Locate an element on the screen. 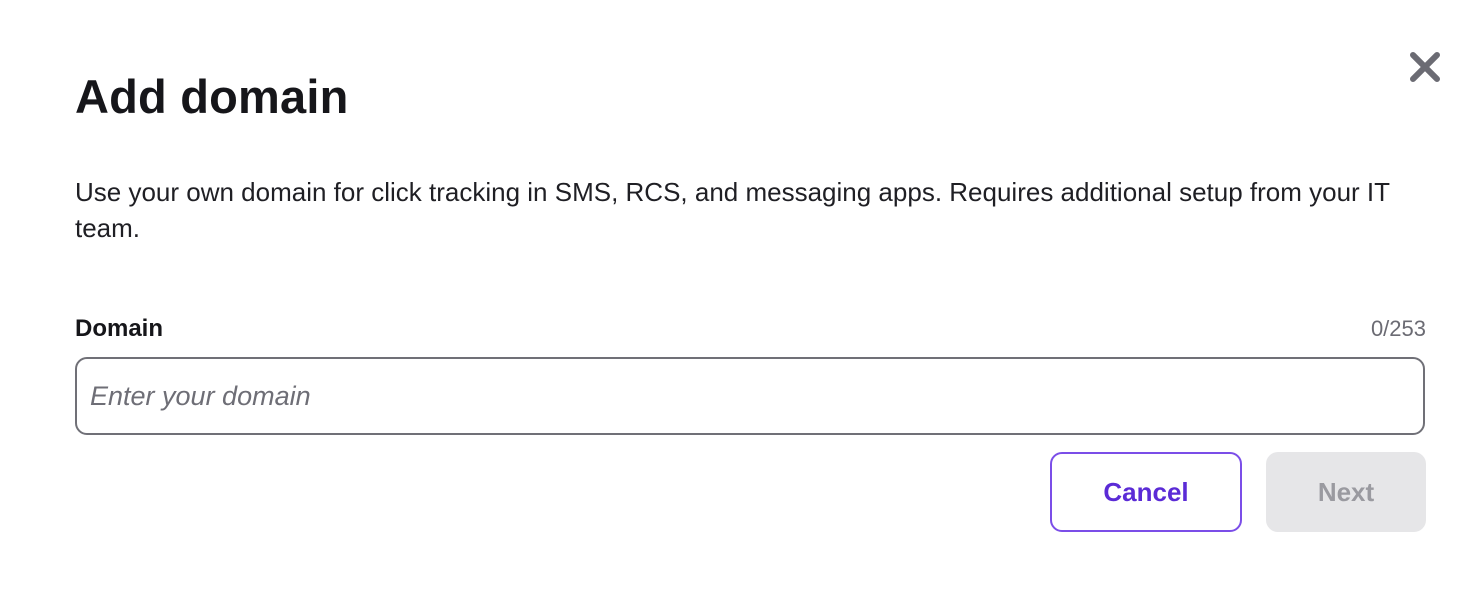 The height and width of the screenshot is (590, 1484). close-icon is located at coordinates (1425, 67).